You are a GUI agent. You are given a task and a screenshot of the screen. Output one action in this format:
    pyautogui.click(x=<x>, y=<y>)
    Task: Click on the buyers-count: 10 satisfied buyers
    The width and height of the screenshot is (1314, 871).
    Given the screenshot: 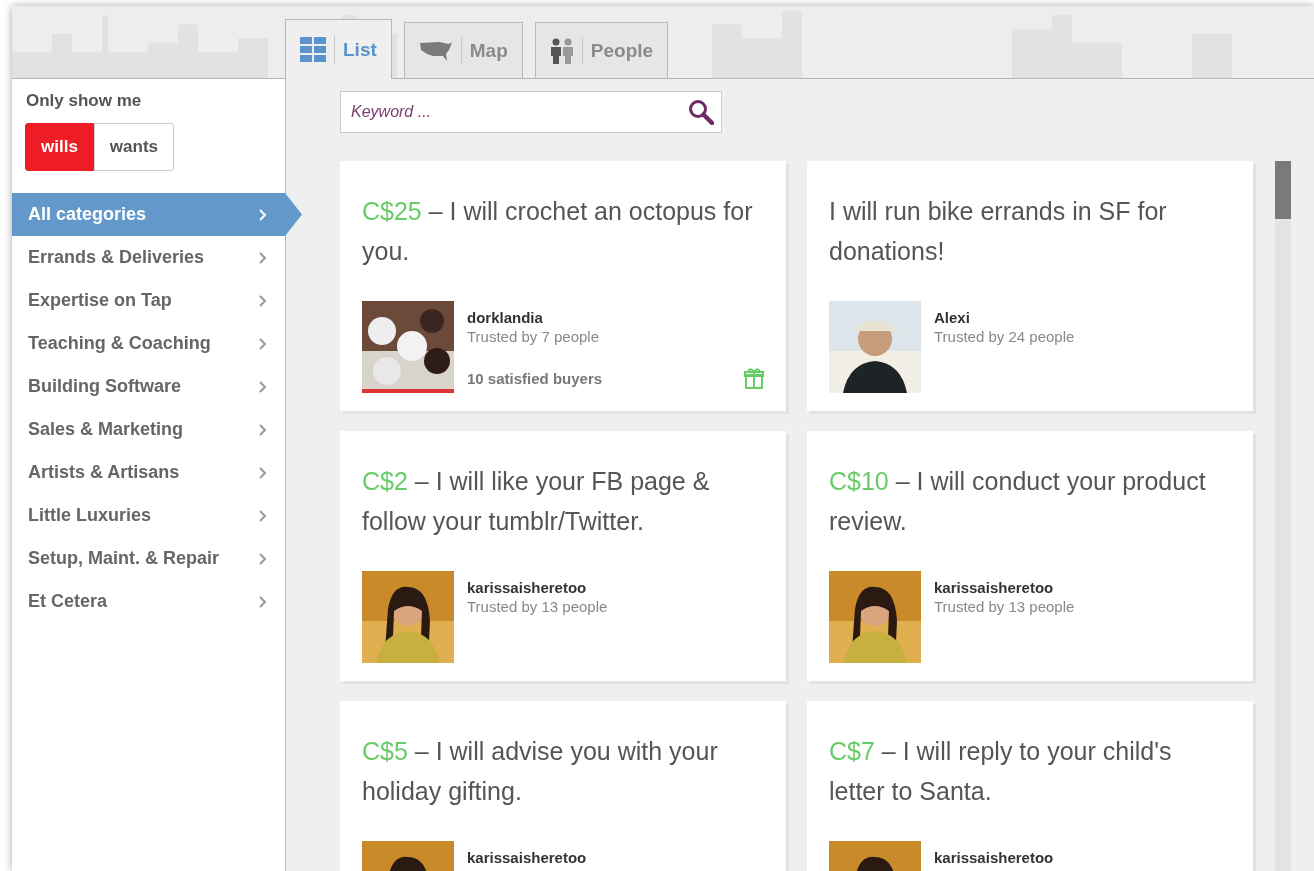 What is the action you would take?
    pyautogui.click(x=535, y=378)
    